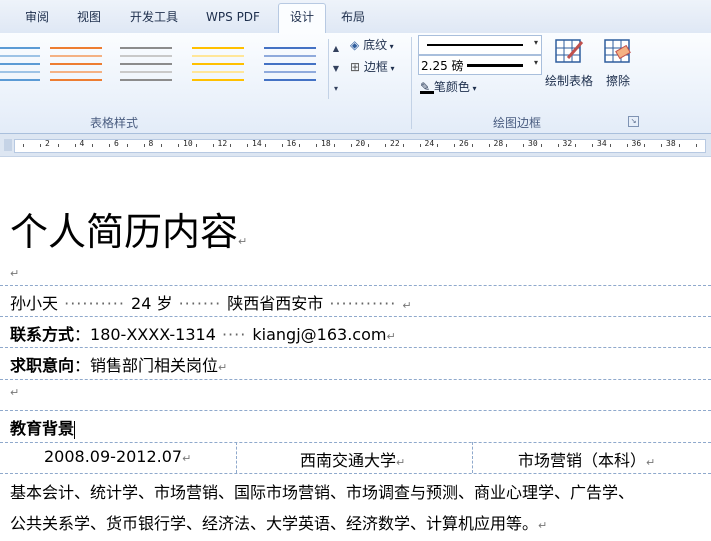 This screenshot has width=711, height=541. I want to click on ruler-number: 20, so click(360, 143).